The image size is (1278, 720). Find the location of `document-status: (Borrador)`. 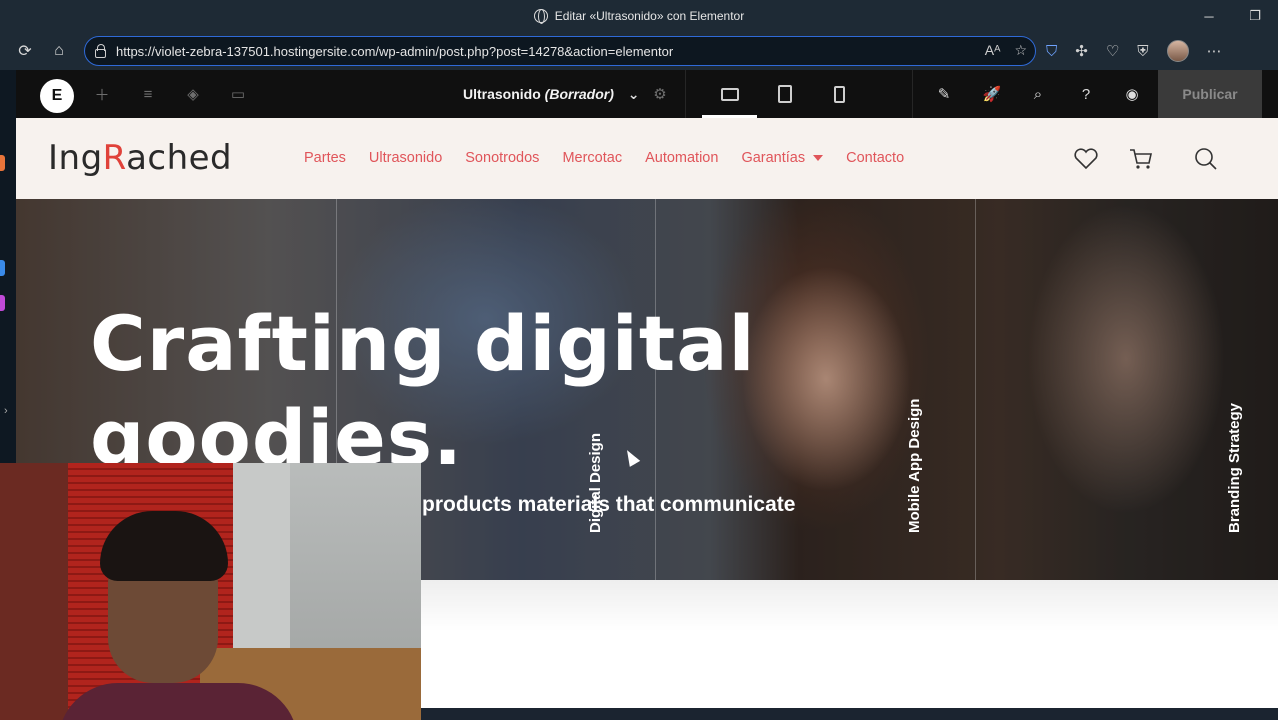

document-status: (Borrador) is located at coordinates (579, 94).